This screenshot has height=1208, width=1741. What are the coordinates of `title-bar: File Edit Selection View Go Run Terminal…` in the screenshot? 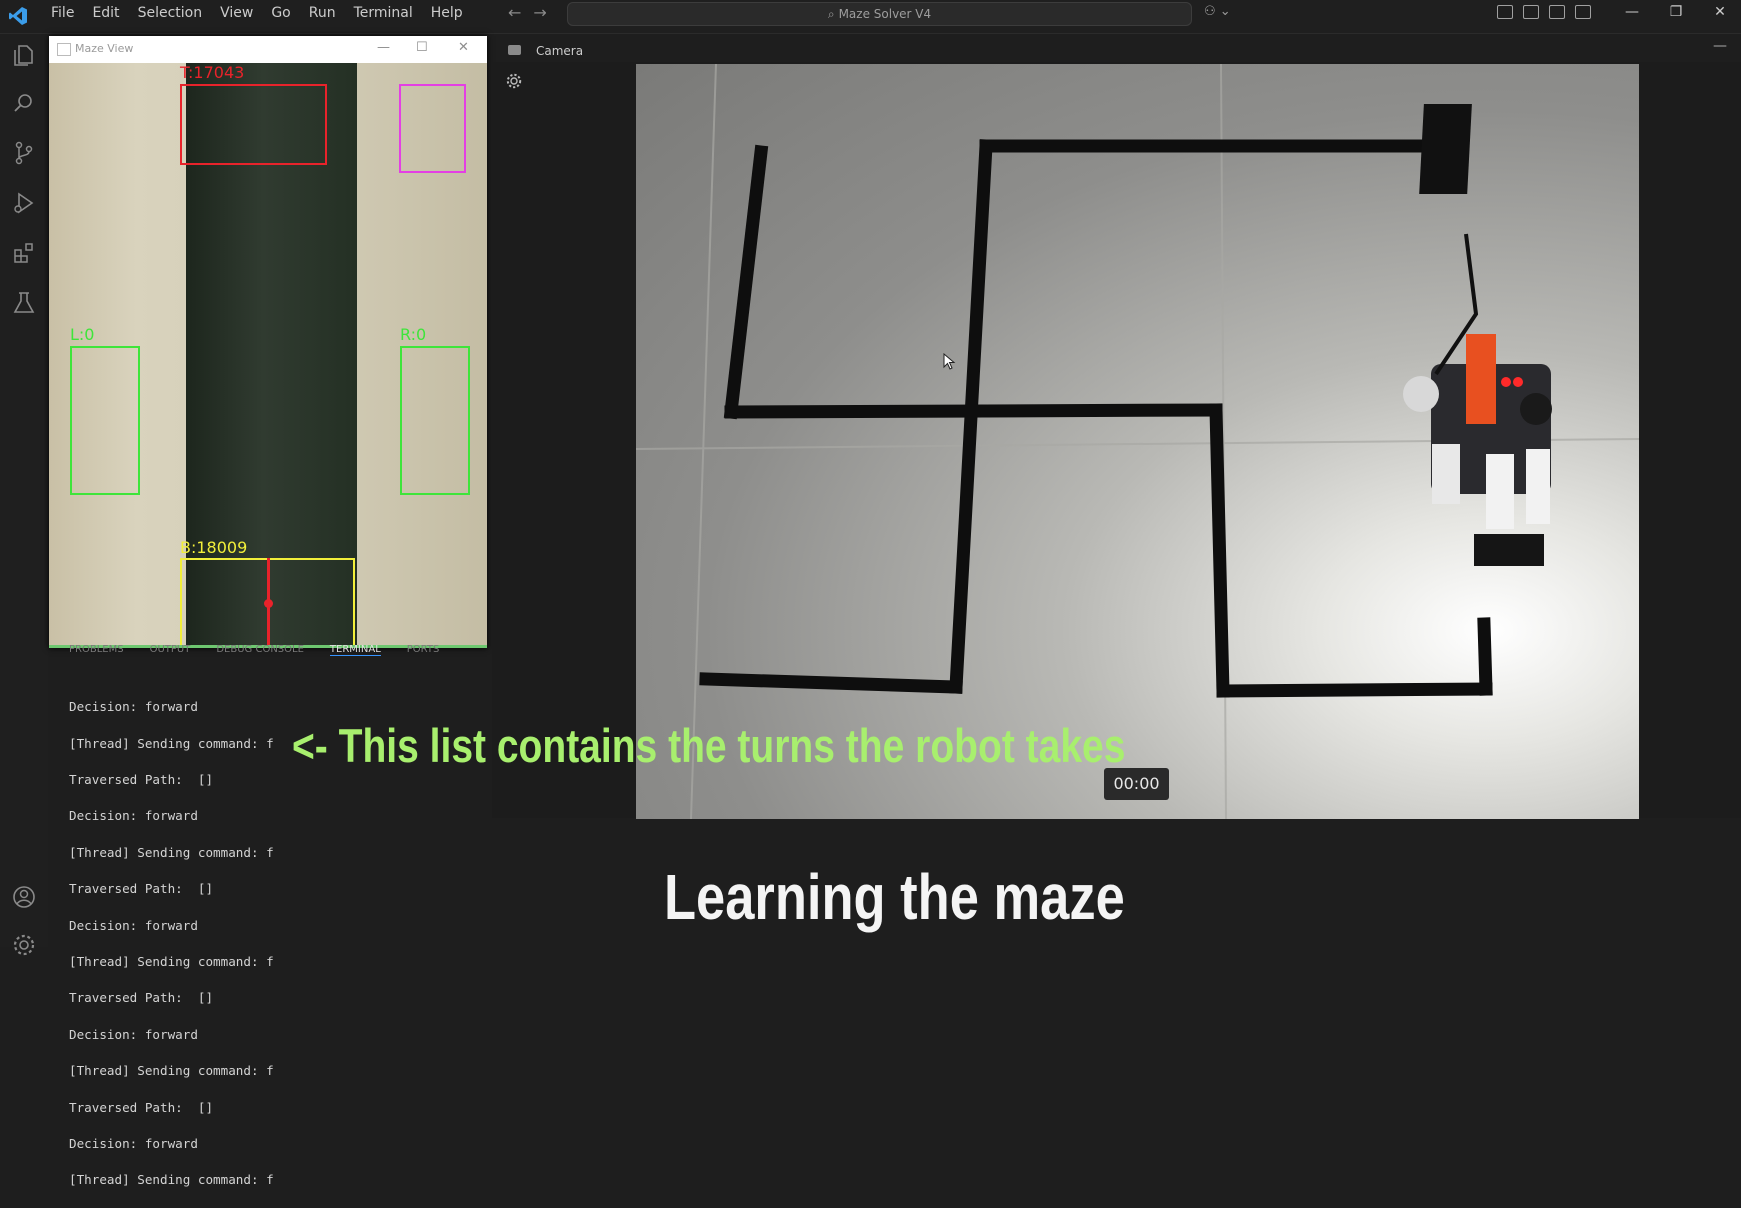 It's located at (870, 17).